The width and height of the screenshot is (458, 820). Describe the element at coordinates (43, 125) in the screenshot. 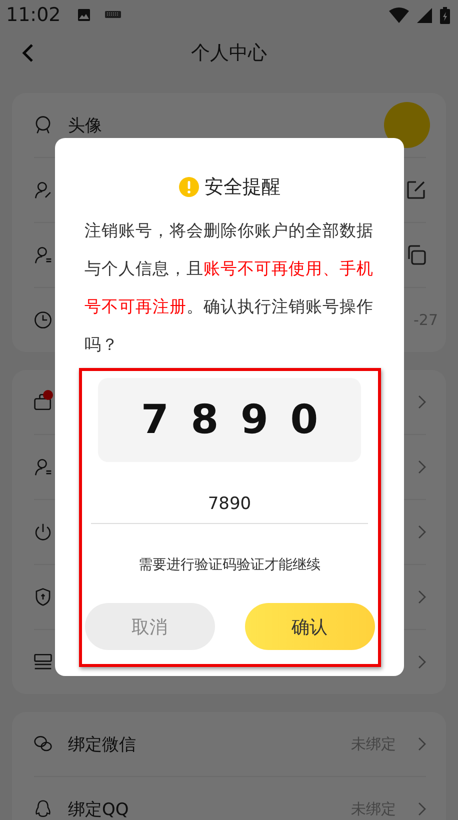

I see `face-icon` at that location.